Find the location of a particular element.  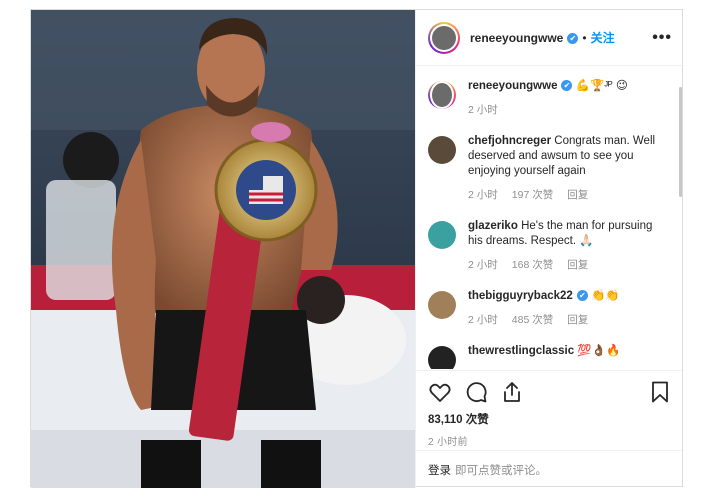

comment-username: reneeyoungwwe is located at coordinates (512, 86).